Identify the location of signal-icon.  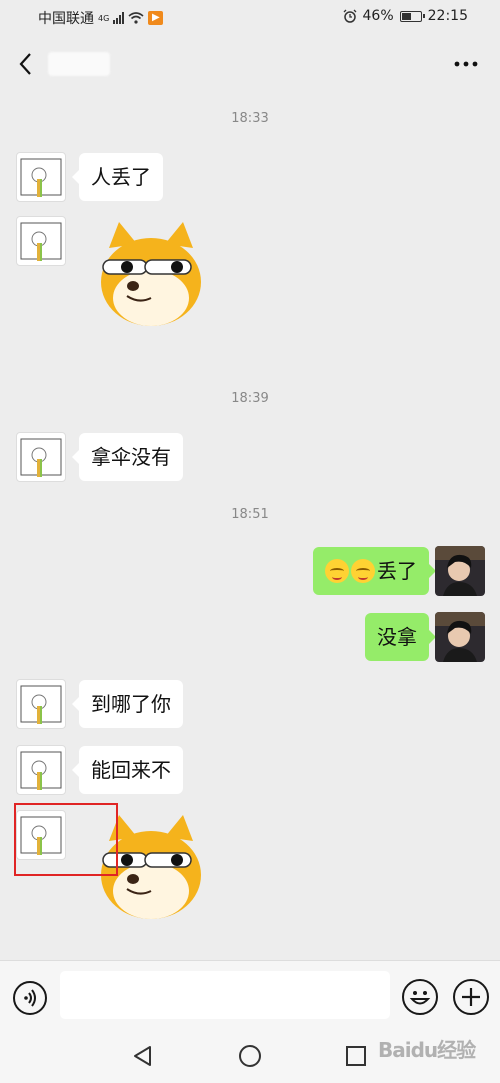
(119, 18).